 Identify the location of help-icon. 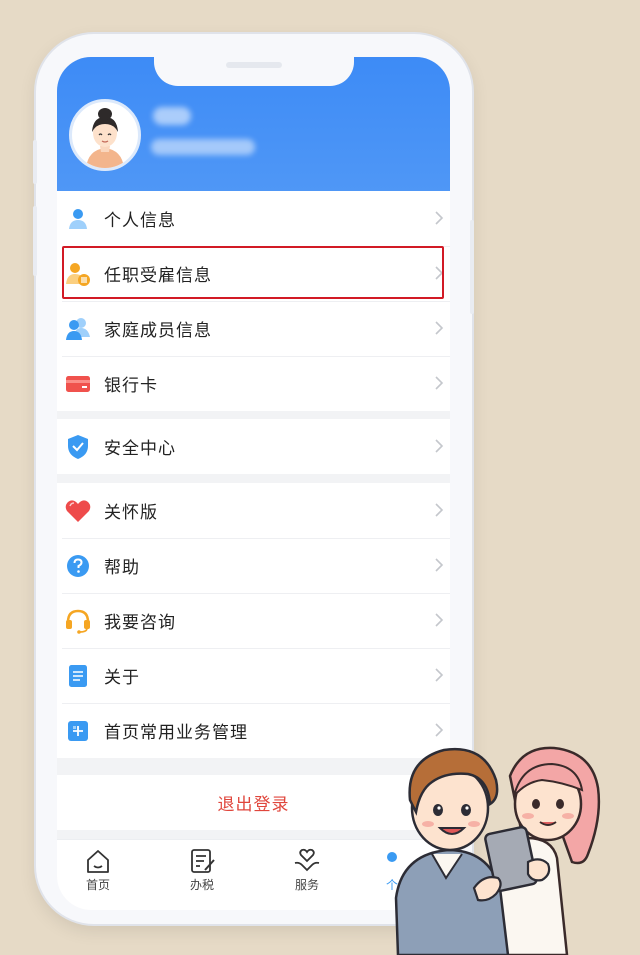
(78, 566).